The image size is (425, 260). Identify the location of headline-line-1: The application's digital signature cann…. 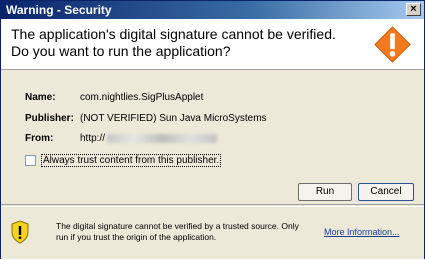
(173, 34).